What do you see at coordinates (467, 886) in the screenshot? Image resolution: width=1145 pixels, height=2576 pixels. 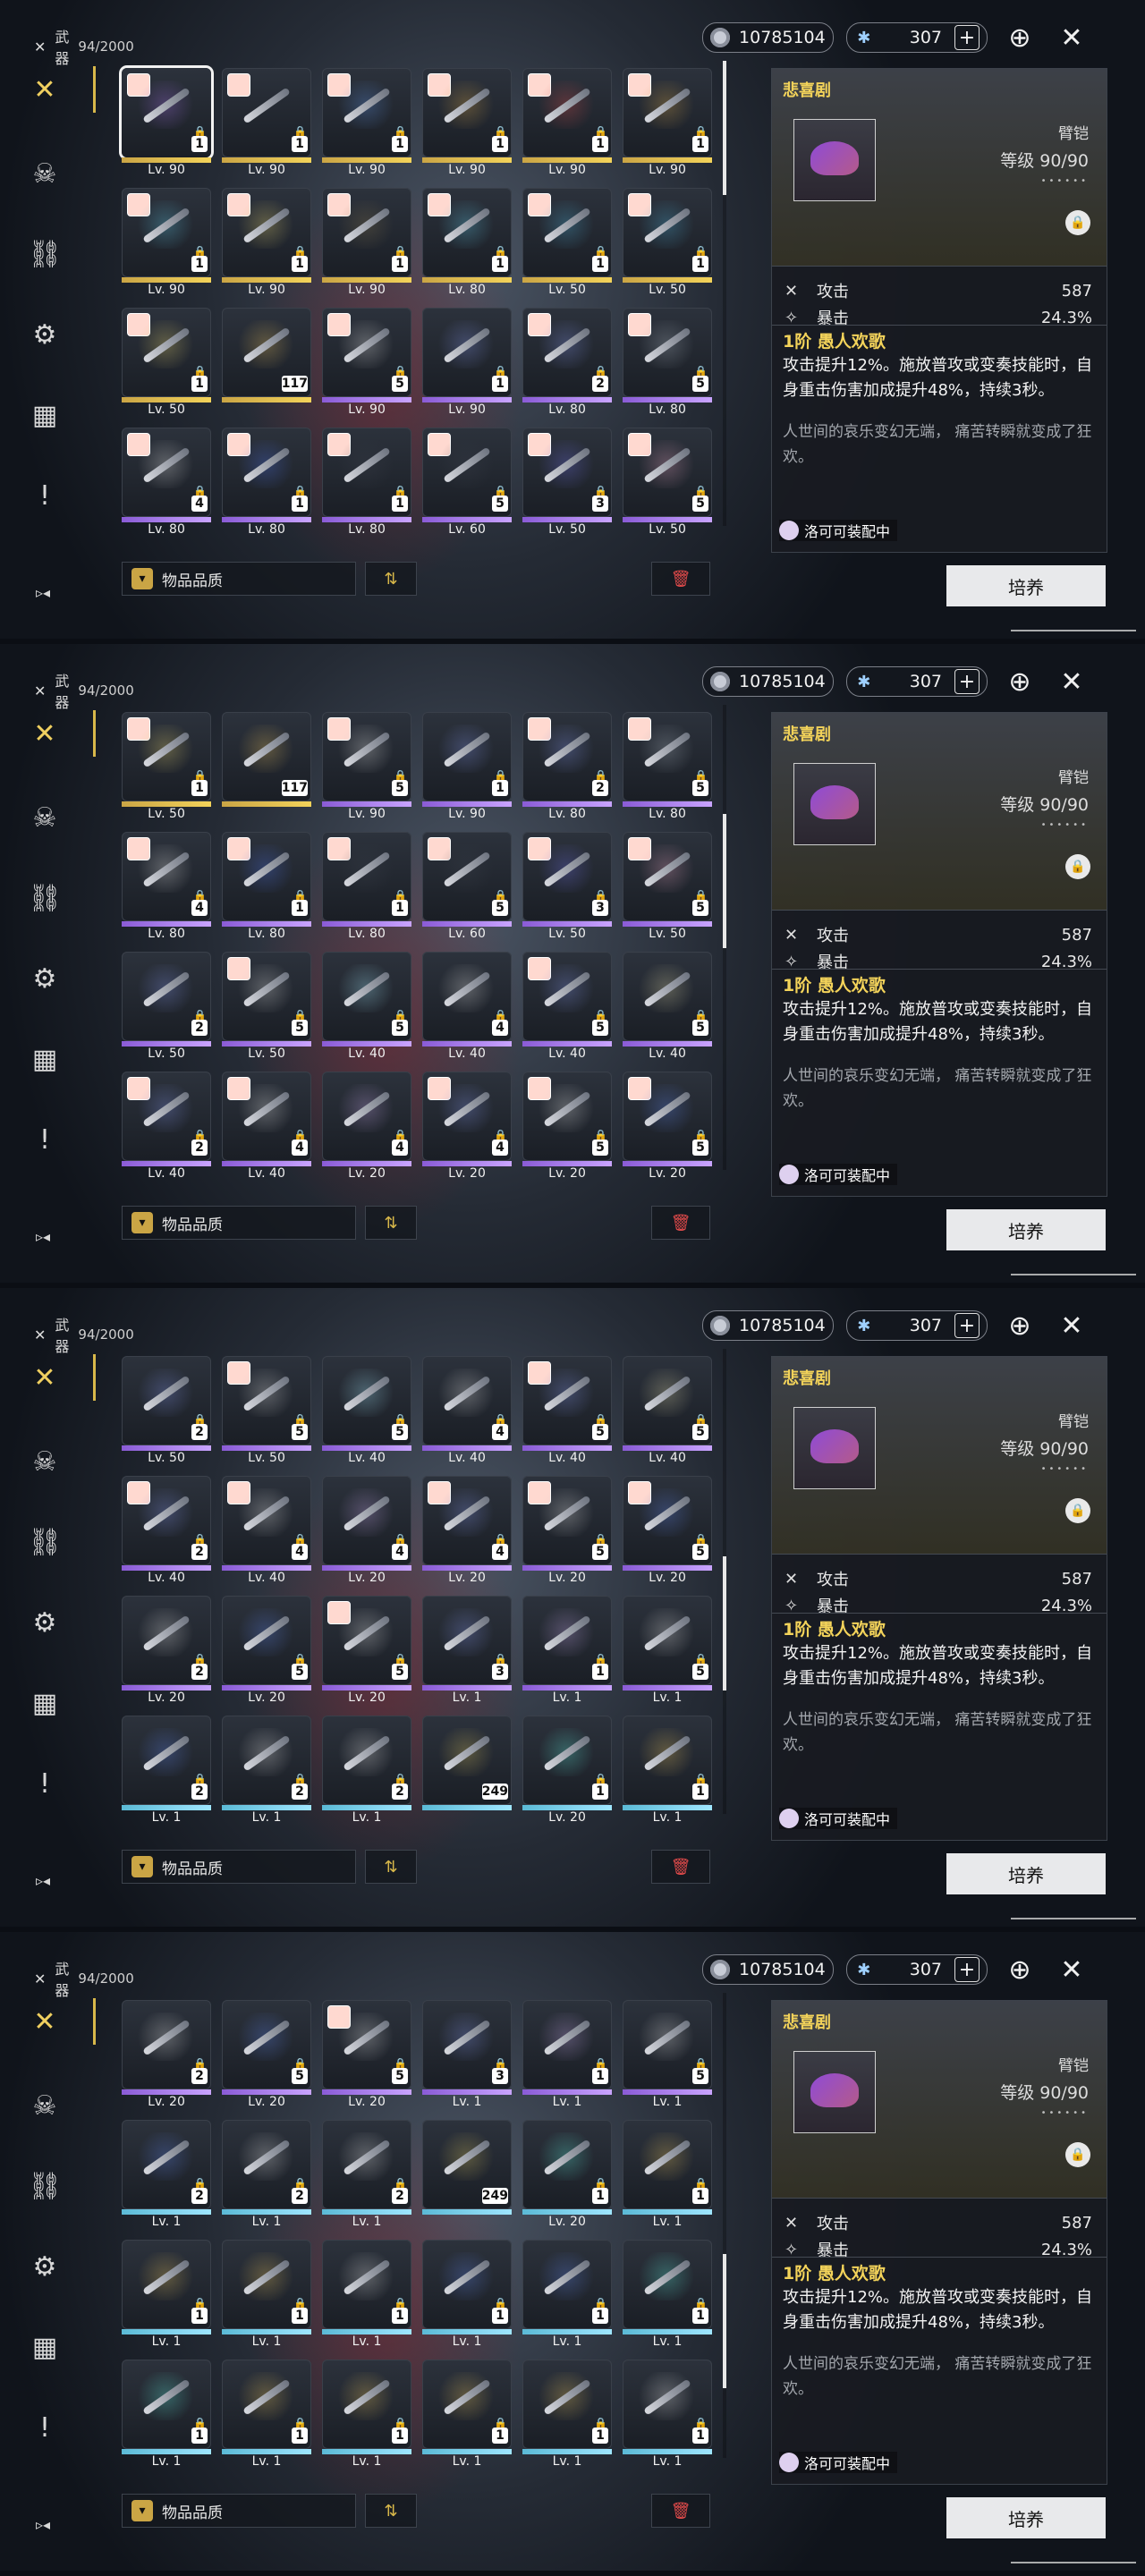 I see `weapon-card: 🔒 5 Lv. 60` at bounding box center [467, 886].